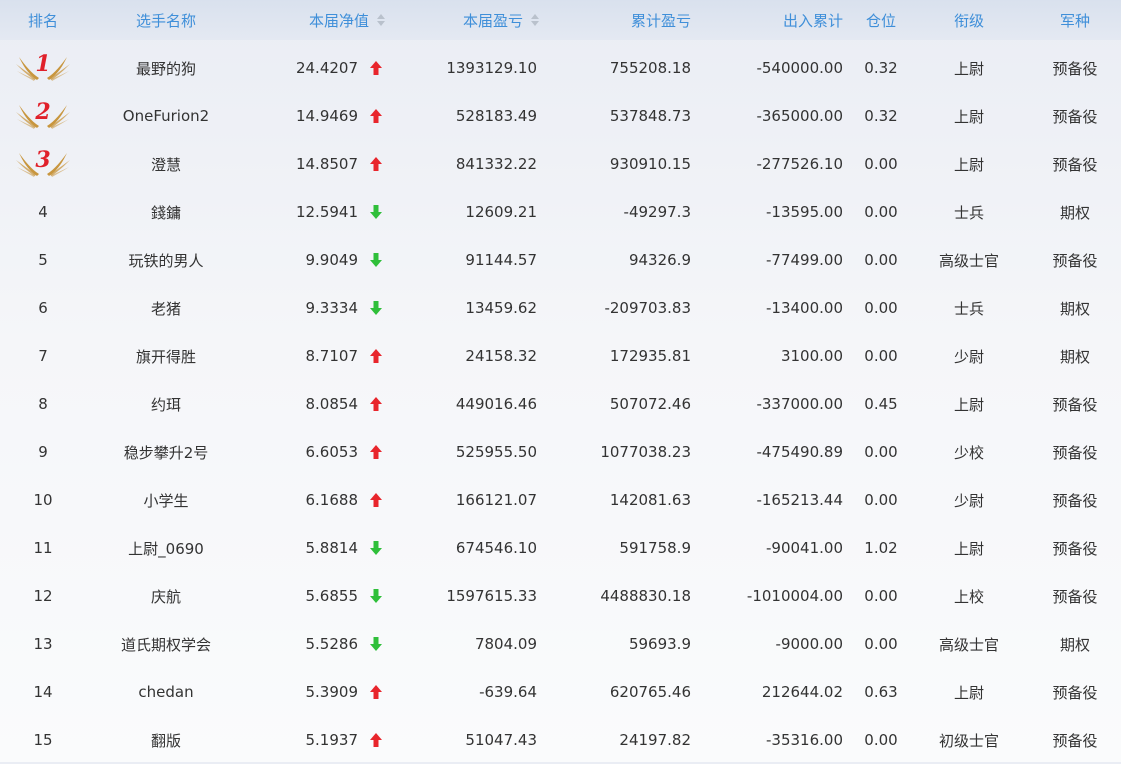 The height and width of the screenshot is (764, 1121). What do you see at coordinates (166, 548) in the screenshot?
I see `player-name: 上尉_0690` at bounding box center [166, 548].